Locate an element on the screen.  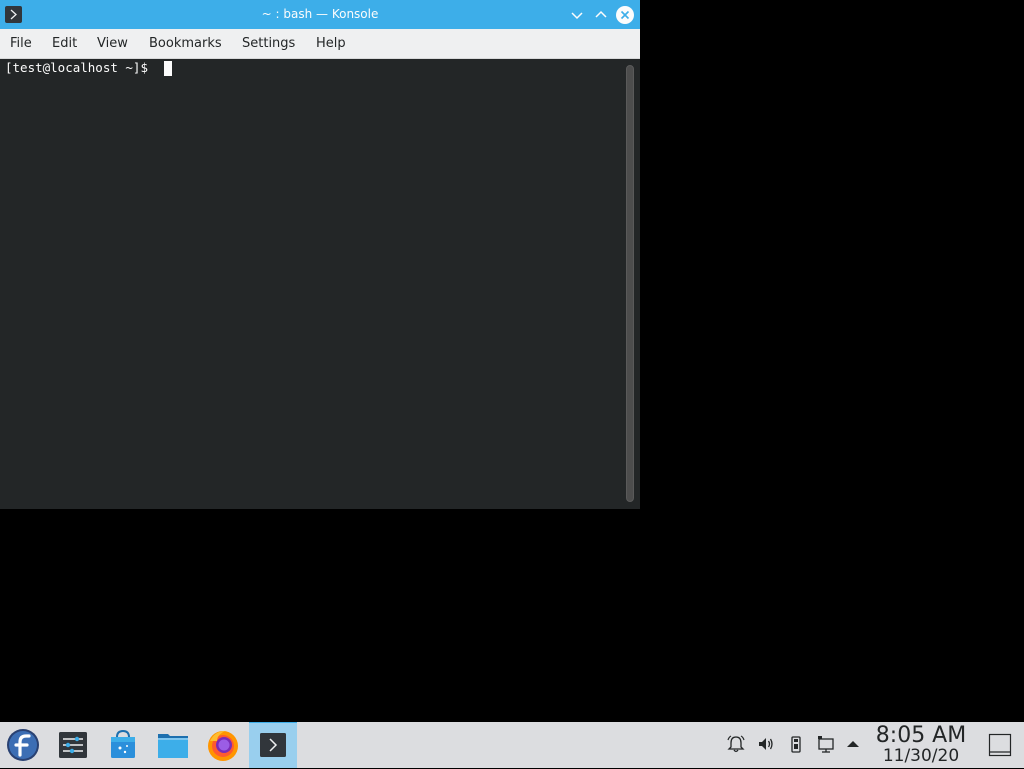
minimize-icon is located at coordinates (577, 15).